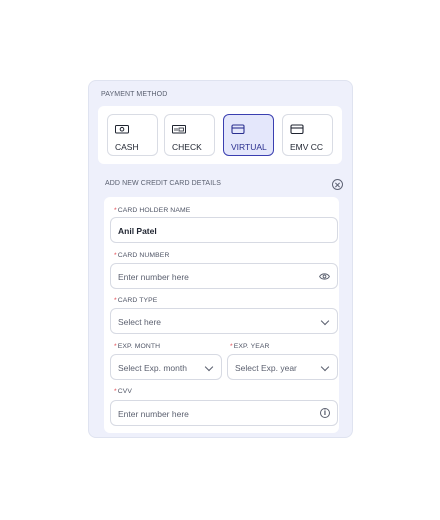 The height and width of the screenshot is (520, 440). I want to click on card-holder-name-label: *CARD HOLDER NAME, so click(152, 210).